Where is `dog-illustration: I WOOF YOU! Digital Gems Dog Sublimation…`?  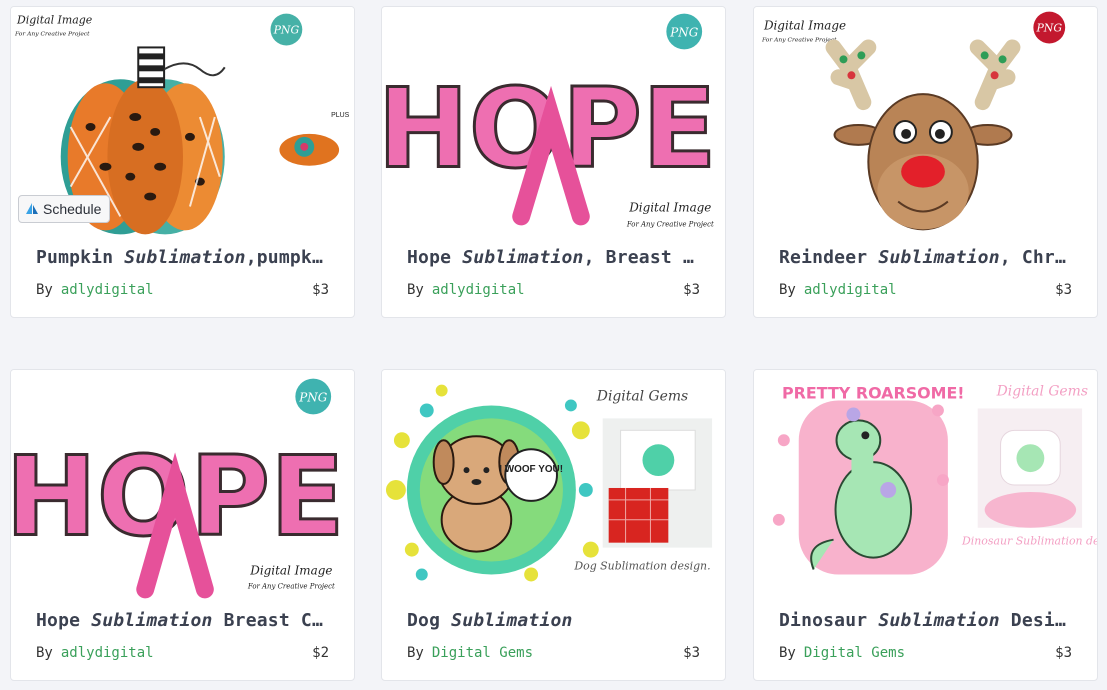 dog-illustration: I WOOF YOU! Digital Gems Dog Sublimation… is located at coordinates (549, 483).